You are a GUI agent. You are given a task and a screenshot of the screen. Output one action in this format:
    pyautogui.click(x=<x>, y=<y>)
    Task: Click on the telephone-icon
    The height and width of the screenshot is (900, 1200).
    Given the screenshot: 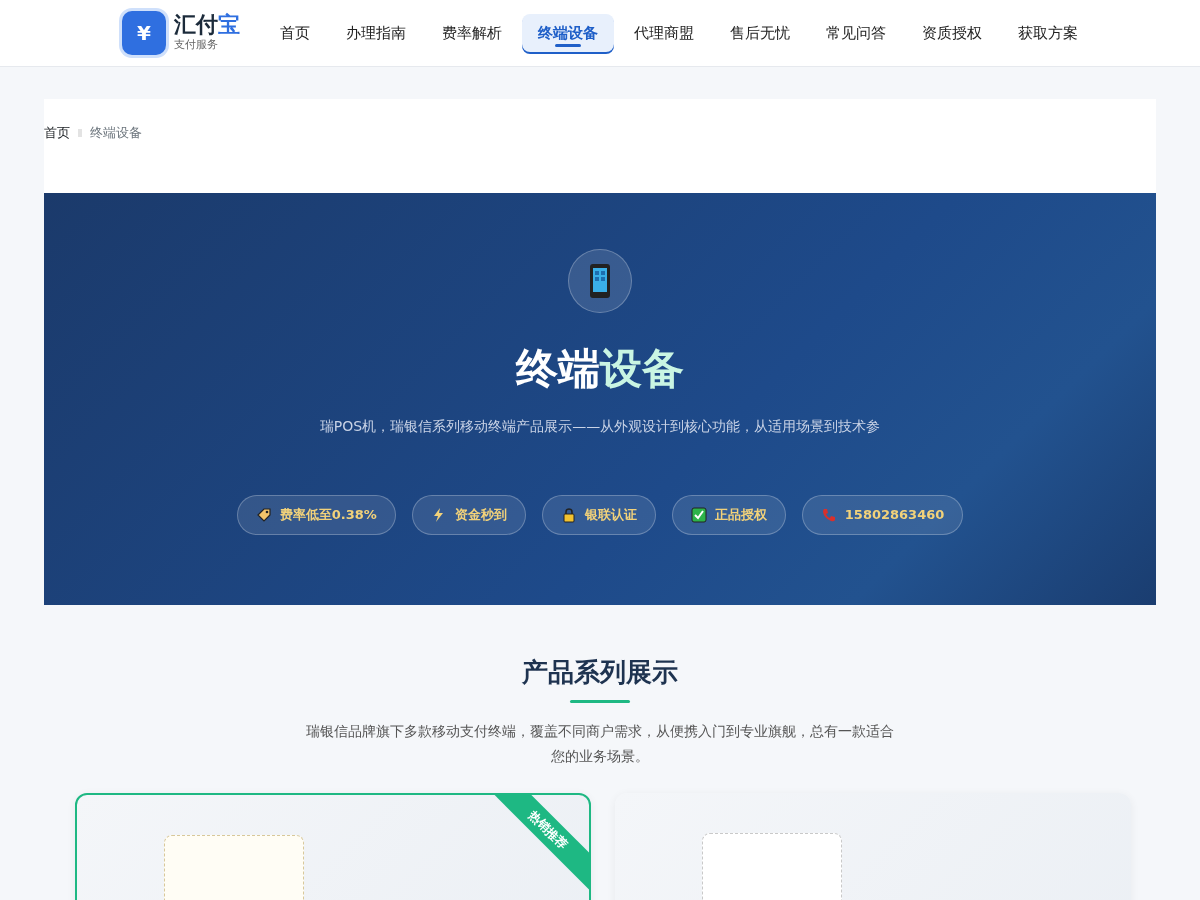 What is the action you would take?
    pyautogui.click(x=828, y=514)
    